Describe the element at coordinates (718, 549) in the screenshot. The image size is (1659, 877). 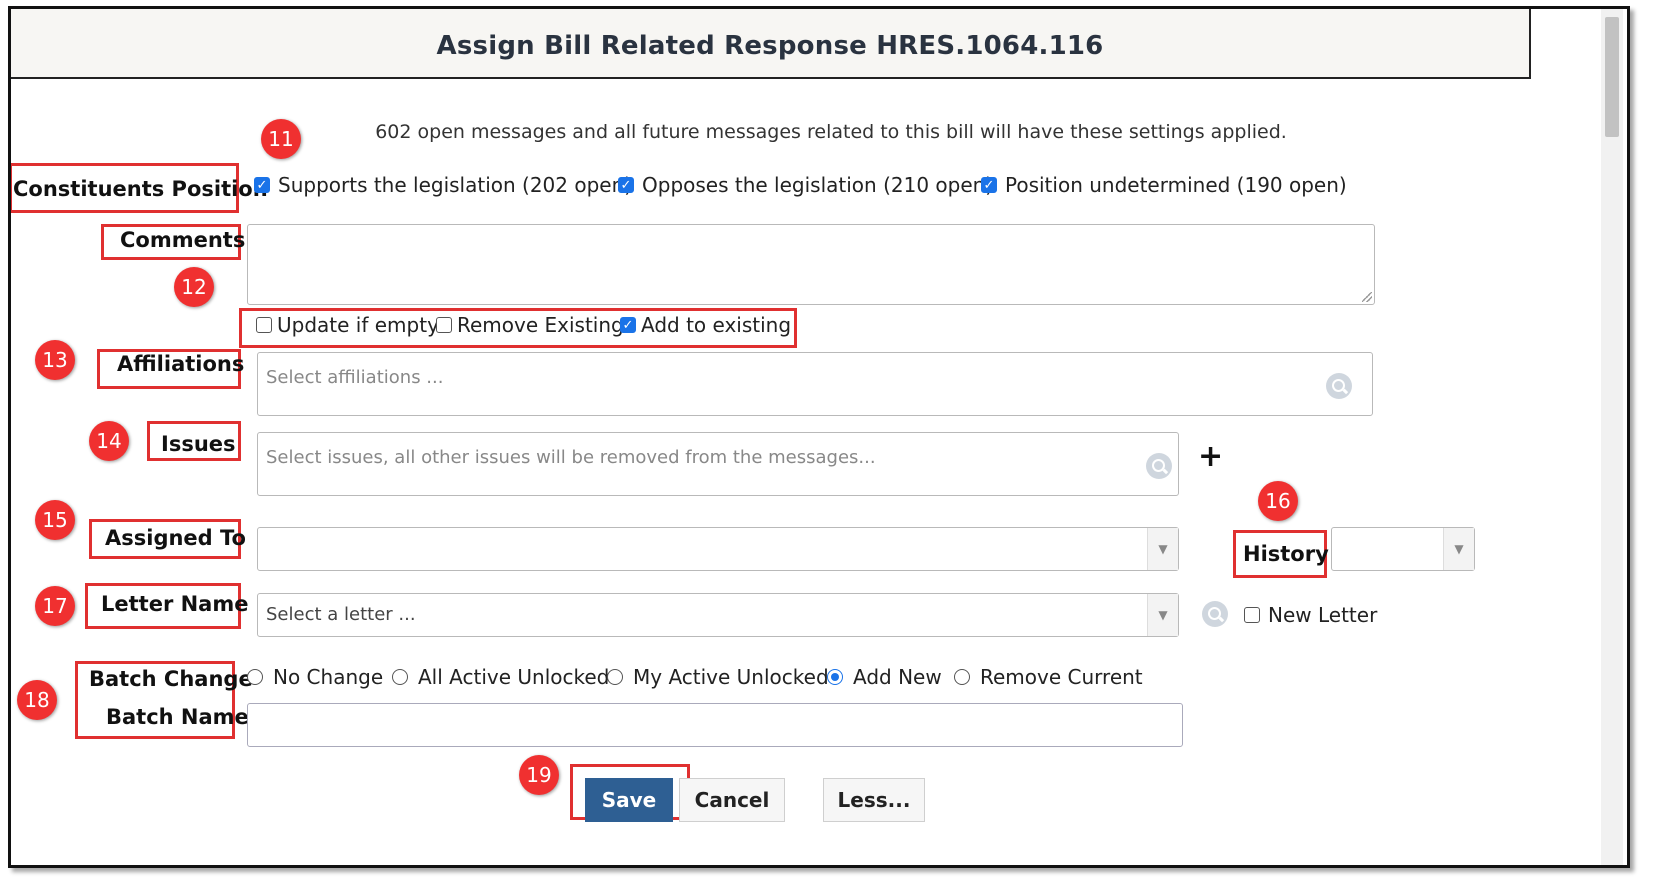
I see `assigned-to-select: ▼` at that location.